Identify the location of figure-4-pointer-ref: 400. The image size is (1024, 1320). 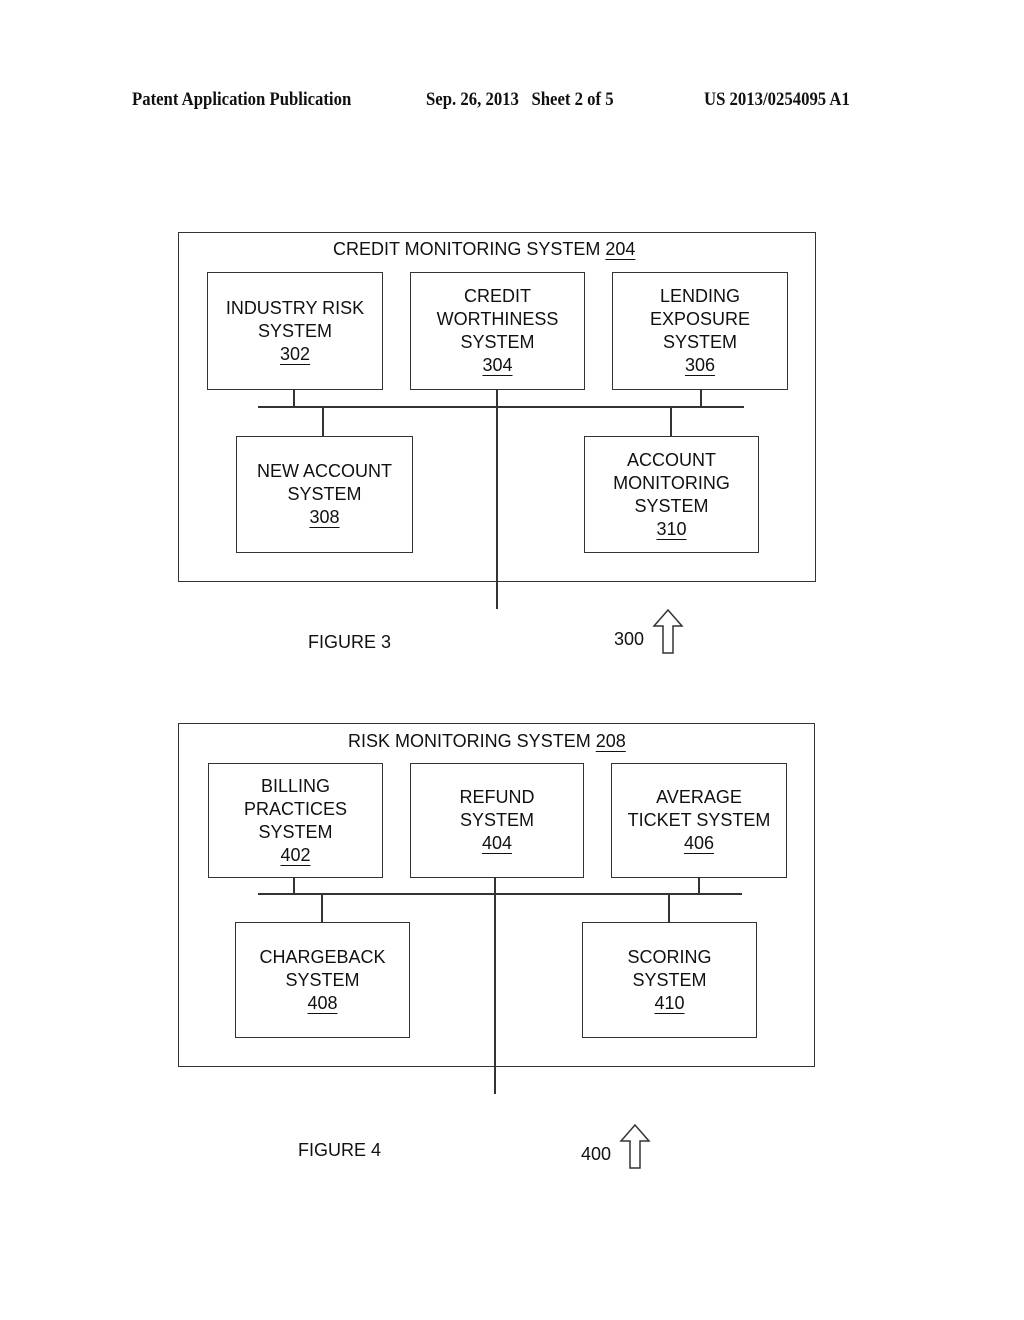
(596, 1154).